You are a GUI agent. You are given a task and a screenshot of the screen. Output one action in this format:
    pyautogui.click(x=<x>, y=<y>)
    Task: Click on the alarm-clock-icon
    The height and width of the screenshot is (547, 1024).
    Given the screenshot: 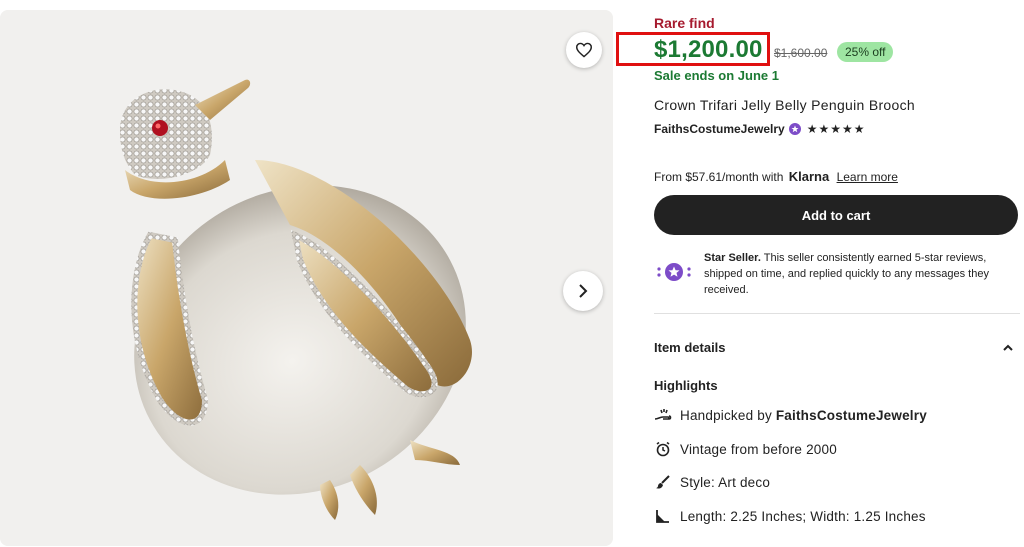 What is the action you would take?
    pyautogui.click(x=663, y=449)
    